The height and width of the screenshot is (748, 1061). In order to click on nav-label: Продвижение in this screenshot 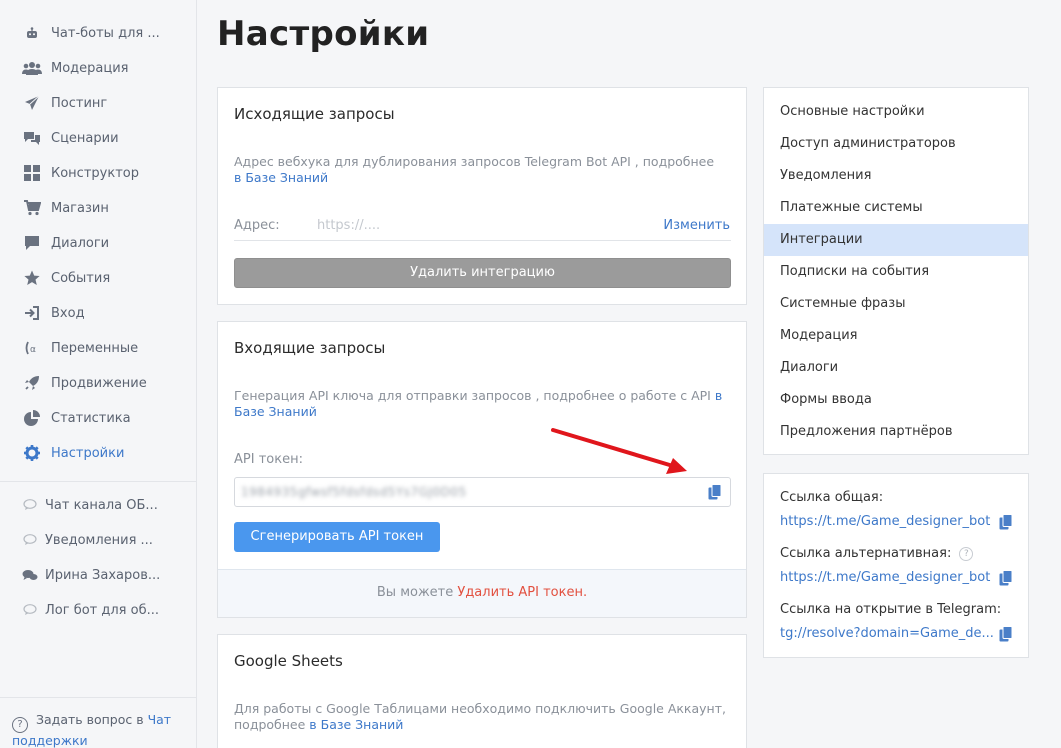, I will do `click(99, 383)`.